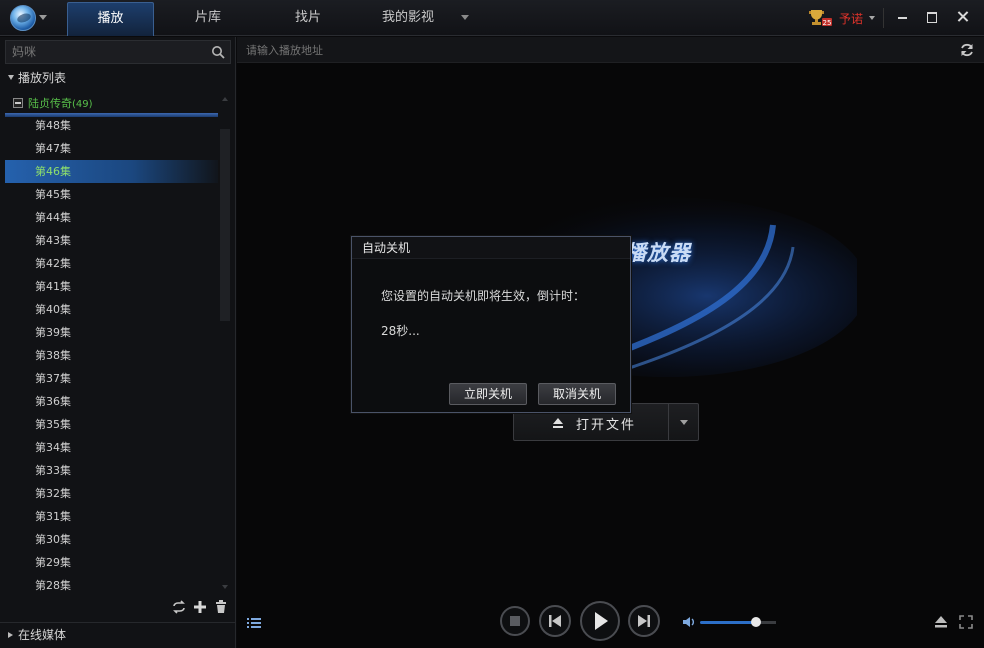  I want to click on scroll-thumb, so click(225, 225).